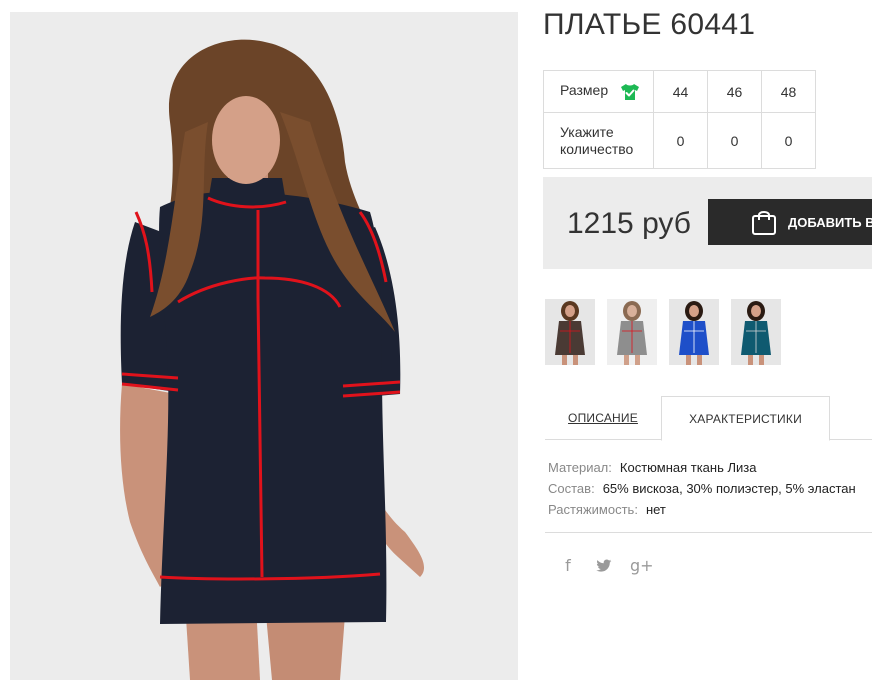  I want to click on size-row: Размер 44 46 48, so click(679, 91).